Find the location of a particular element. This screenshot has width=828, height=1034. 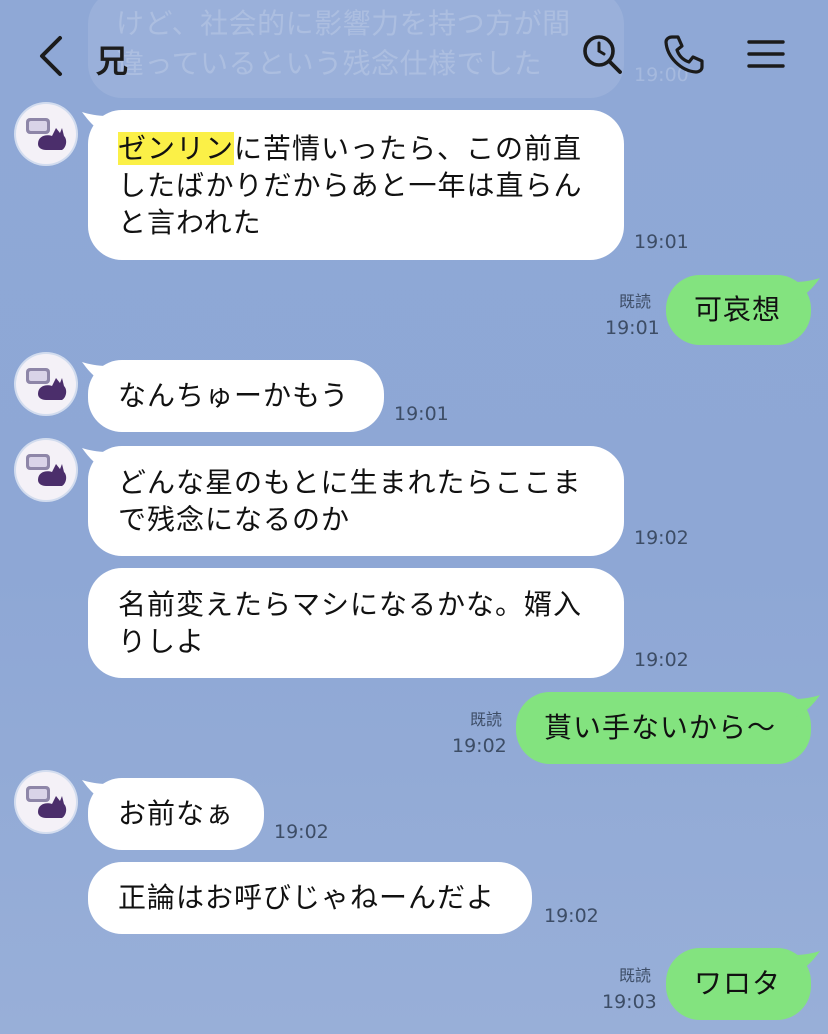

message-text: お前なぁ is located at coordinates (176, 813).